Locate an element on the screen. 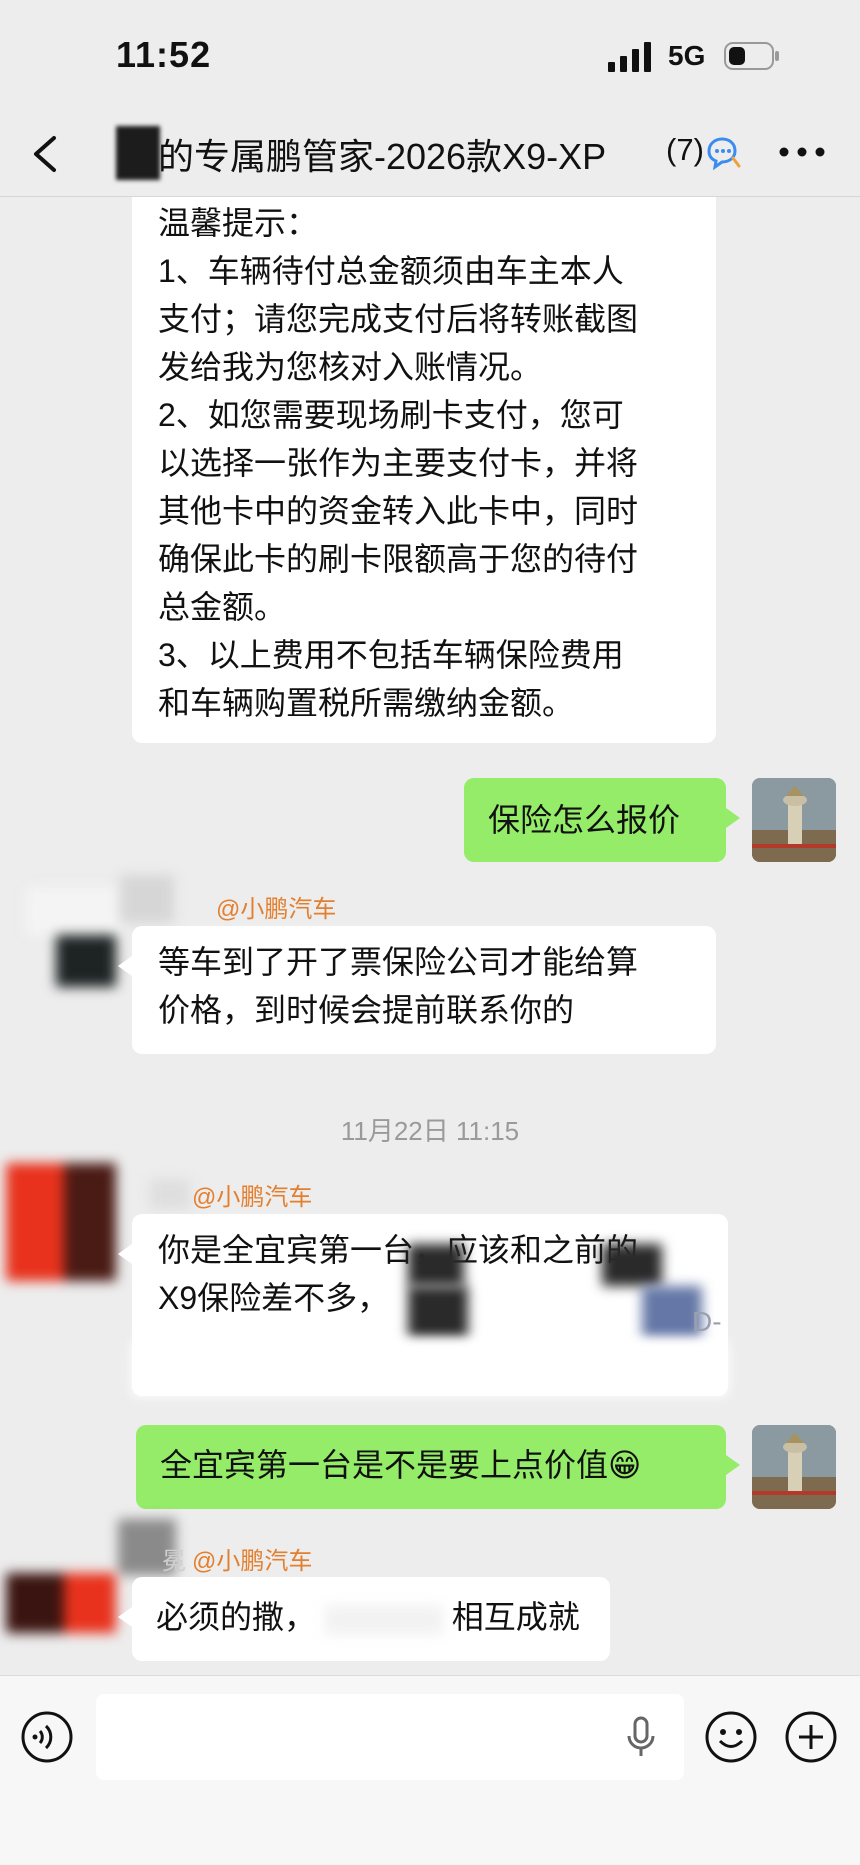 The height and width of the screenshot is (1865, 860). message-input is located at coordinates (390, 1737).